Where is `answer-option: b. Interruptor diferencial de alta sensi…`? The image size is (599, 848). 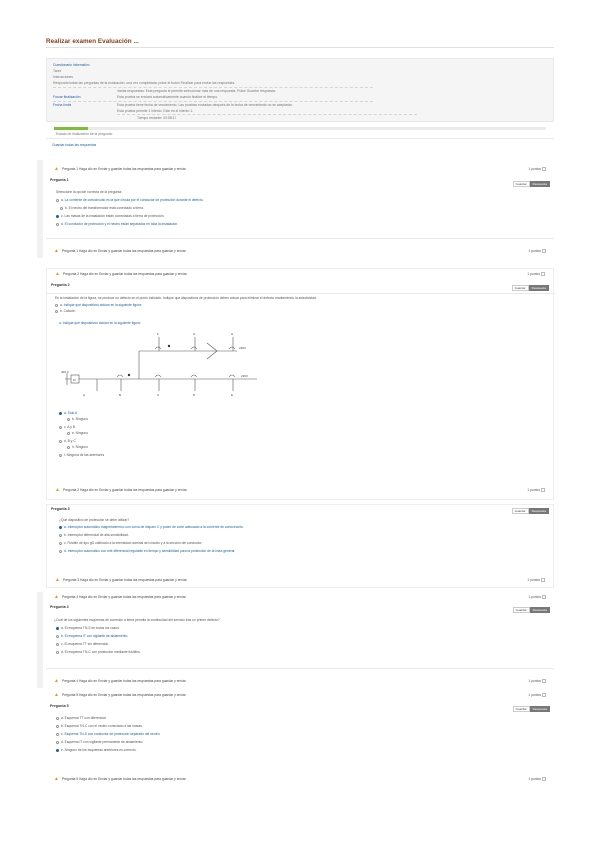 answer-option: b. Interruptor diferencial de alta sensi… is located at coordinates (94, 535).